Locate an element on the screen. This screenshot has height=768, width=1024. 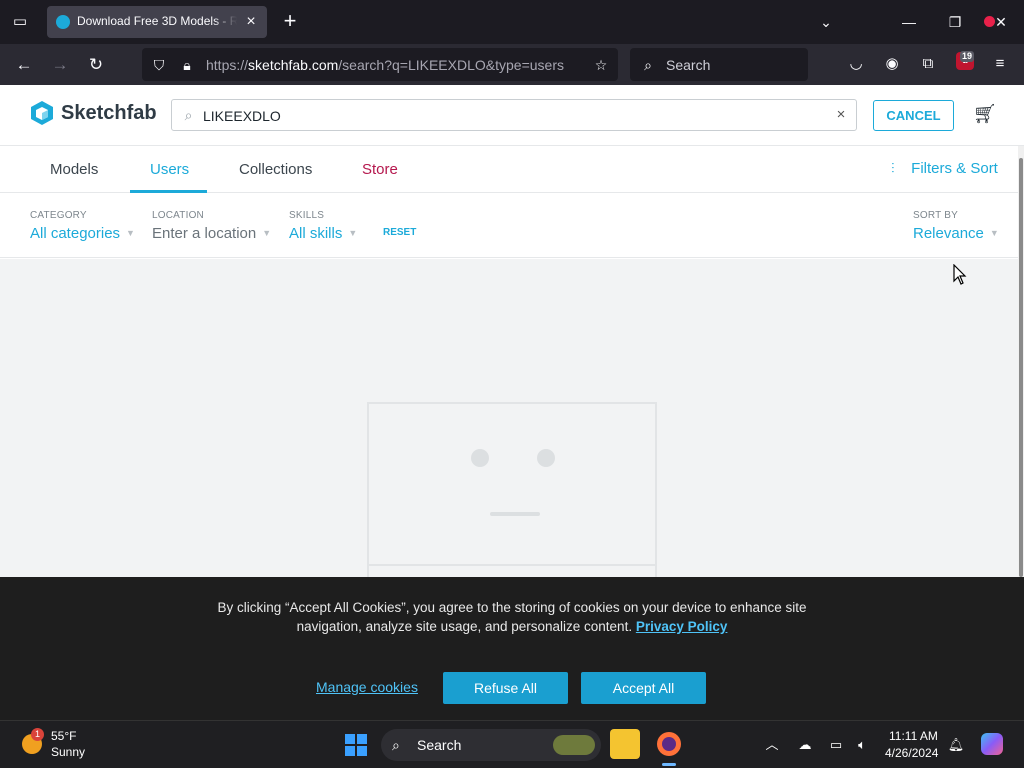
category-label: CATEGORY is located at coordinates (58, 215).